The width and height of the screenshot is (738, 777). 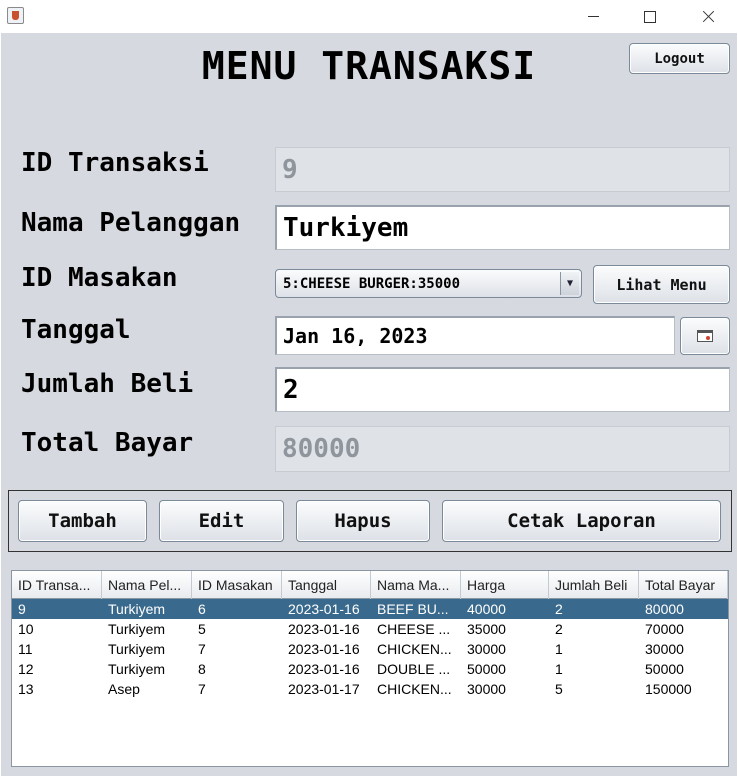 What do you see at coordinates (581, 521) in the screenshot?
I see `cetak-laporan-button: Cetak Laporan` at bounding box center [581, 521].